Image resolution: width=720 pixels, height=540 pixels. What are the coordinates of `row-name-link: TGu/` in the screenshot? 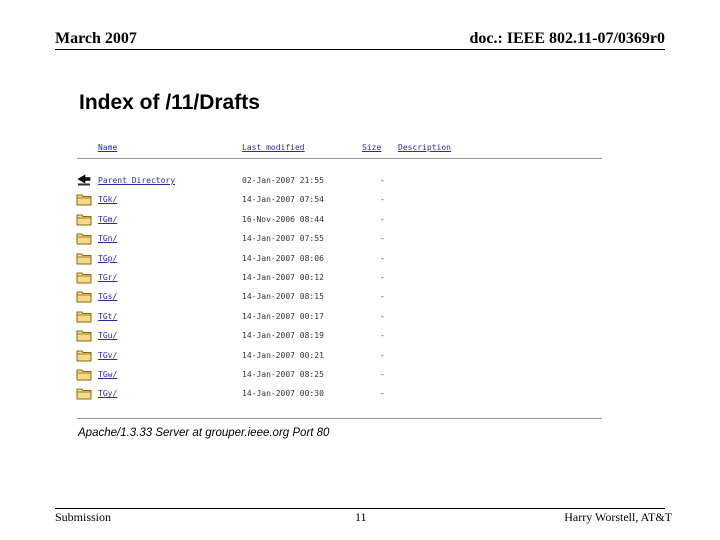 It's located at (107, 335).